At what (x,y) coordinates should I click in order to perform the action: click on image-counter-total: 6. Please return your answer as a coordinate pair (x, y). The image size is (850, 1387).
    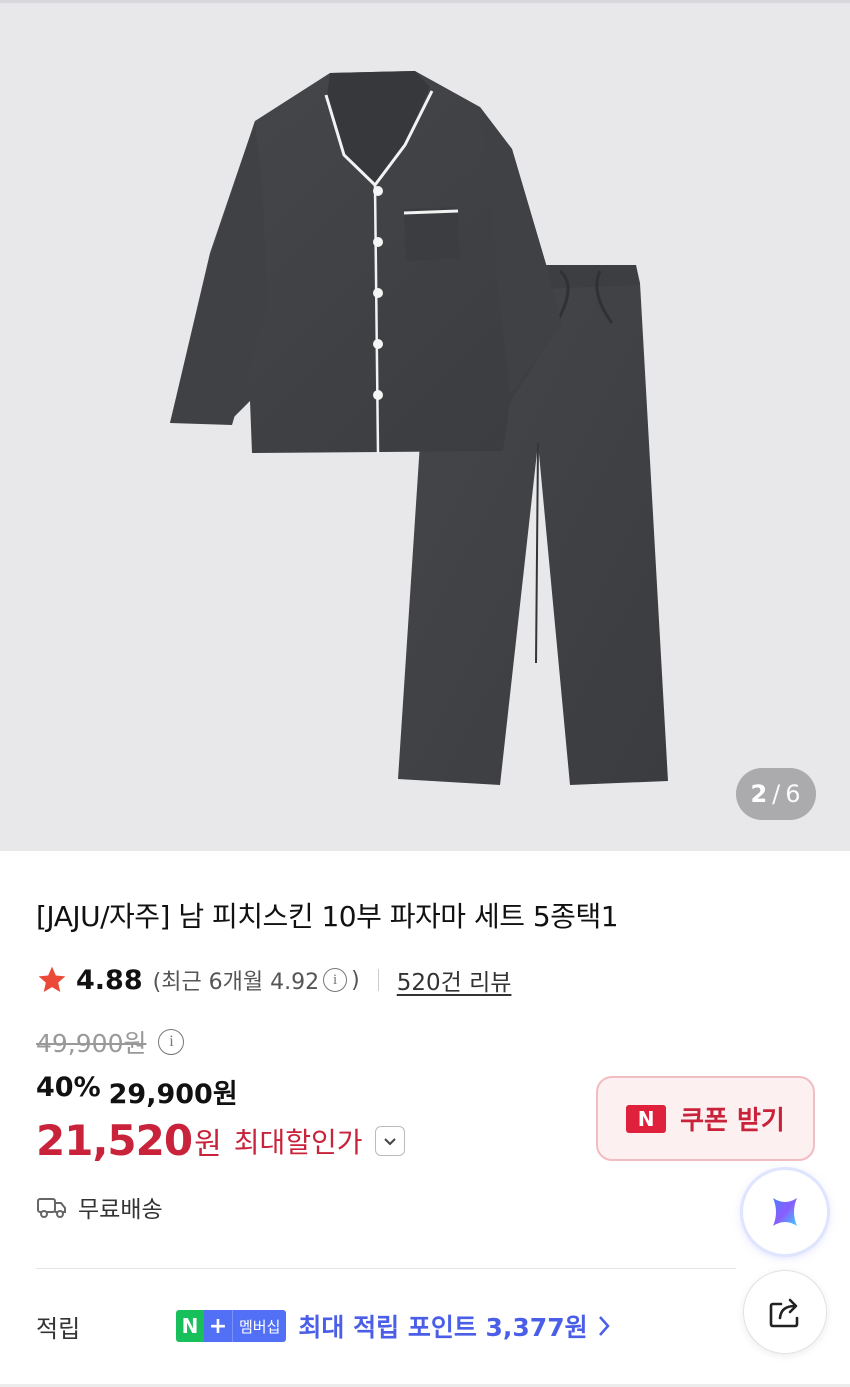
    Looking at the image, I should click on (793, 794).